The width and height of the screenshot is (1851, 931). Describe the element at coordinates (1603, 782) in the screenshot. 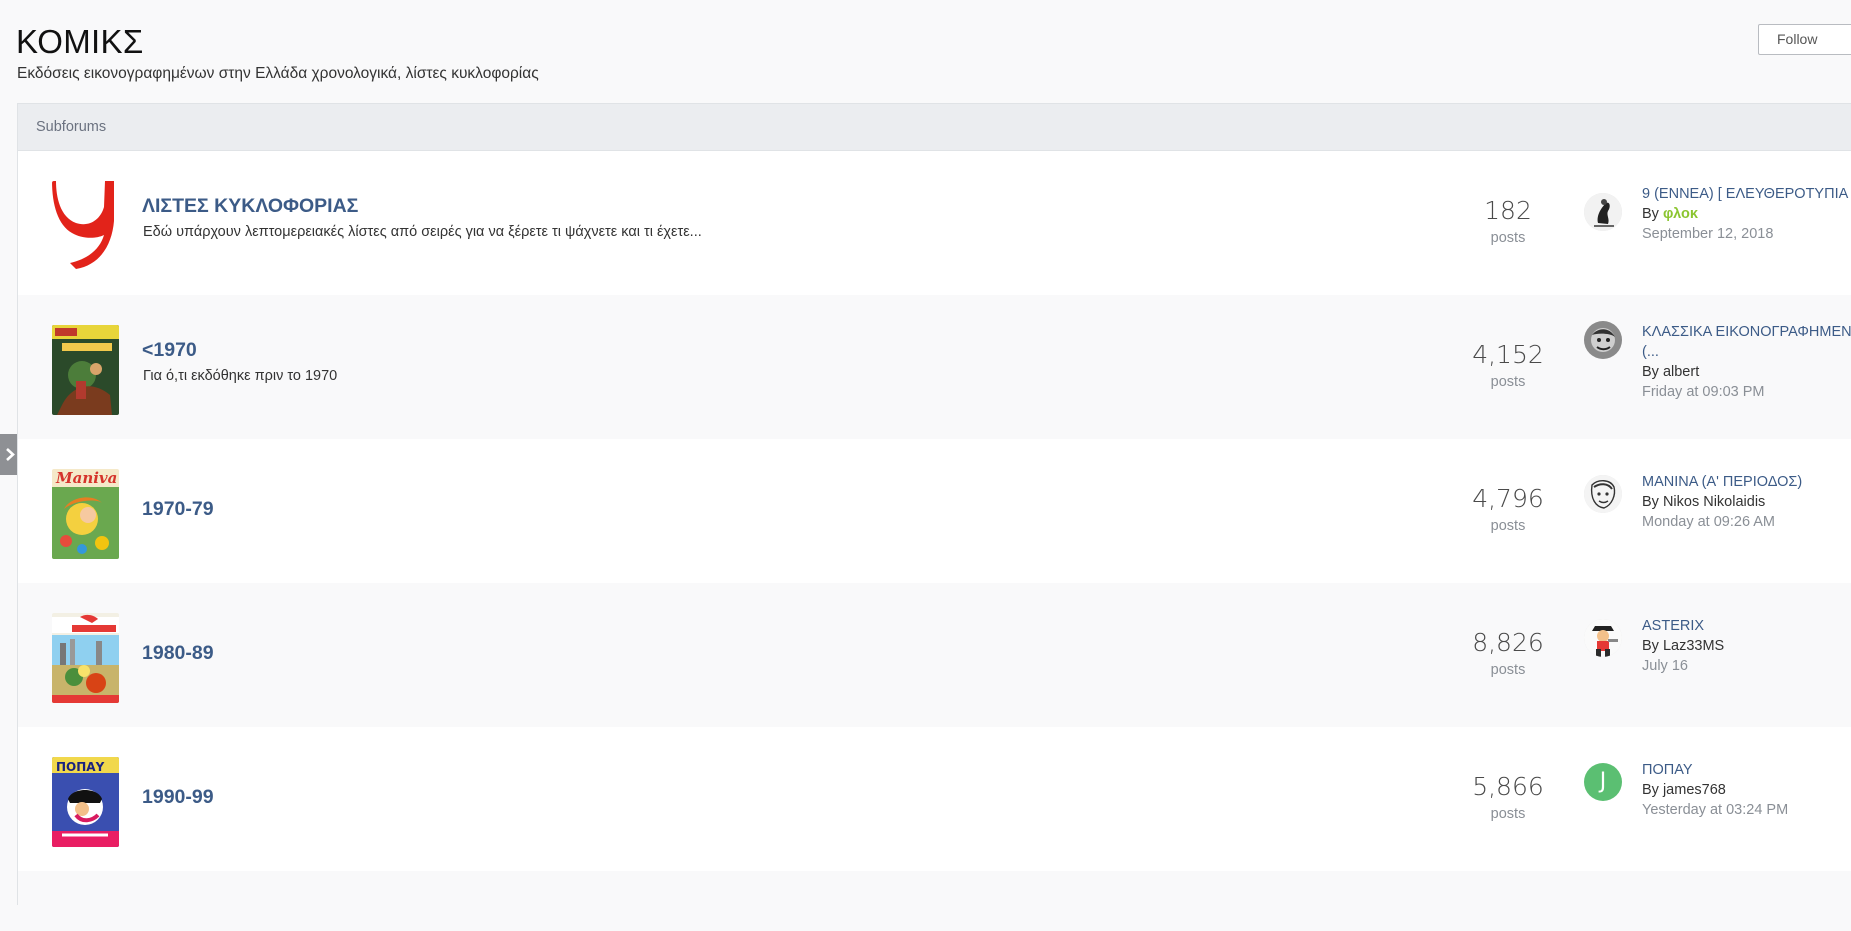

I see `avatar: J` at that location.